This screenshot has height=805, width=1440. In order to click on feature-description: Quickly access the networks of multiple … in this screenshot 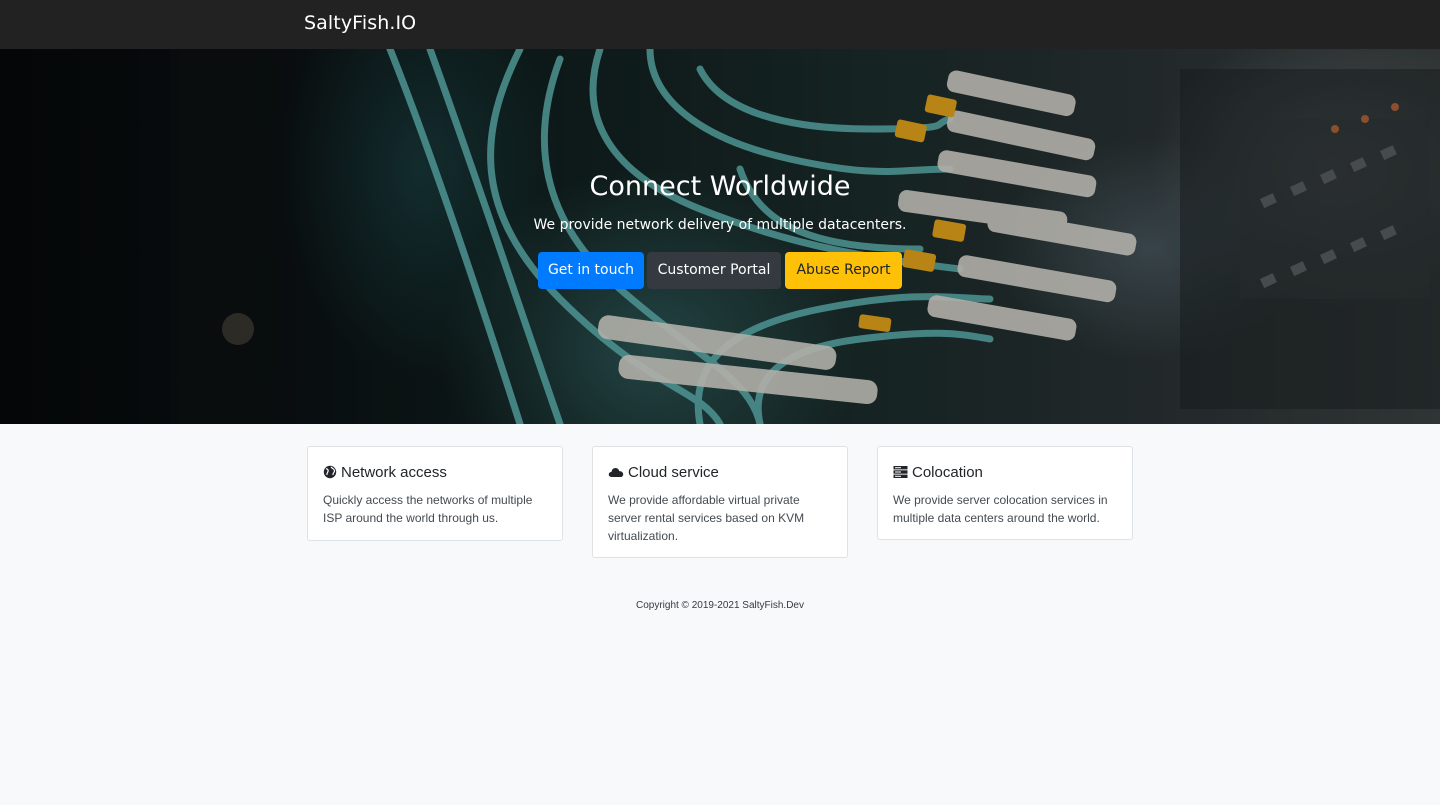, I will do `click(428, 509)`.